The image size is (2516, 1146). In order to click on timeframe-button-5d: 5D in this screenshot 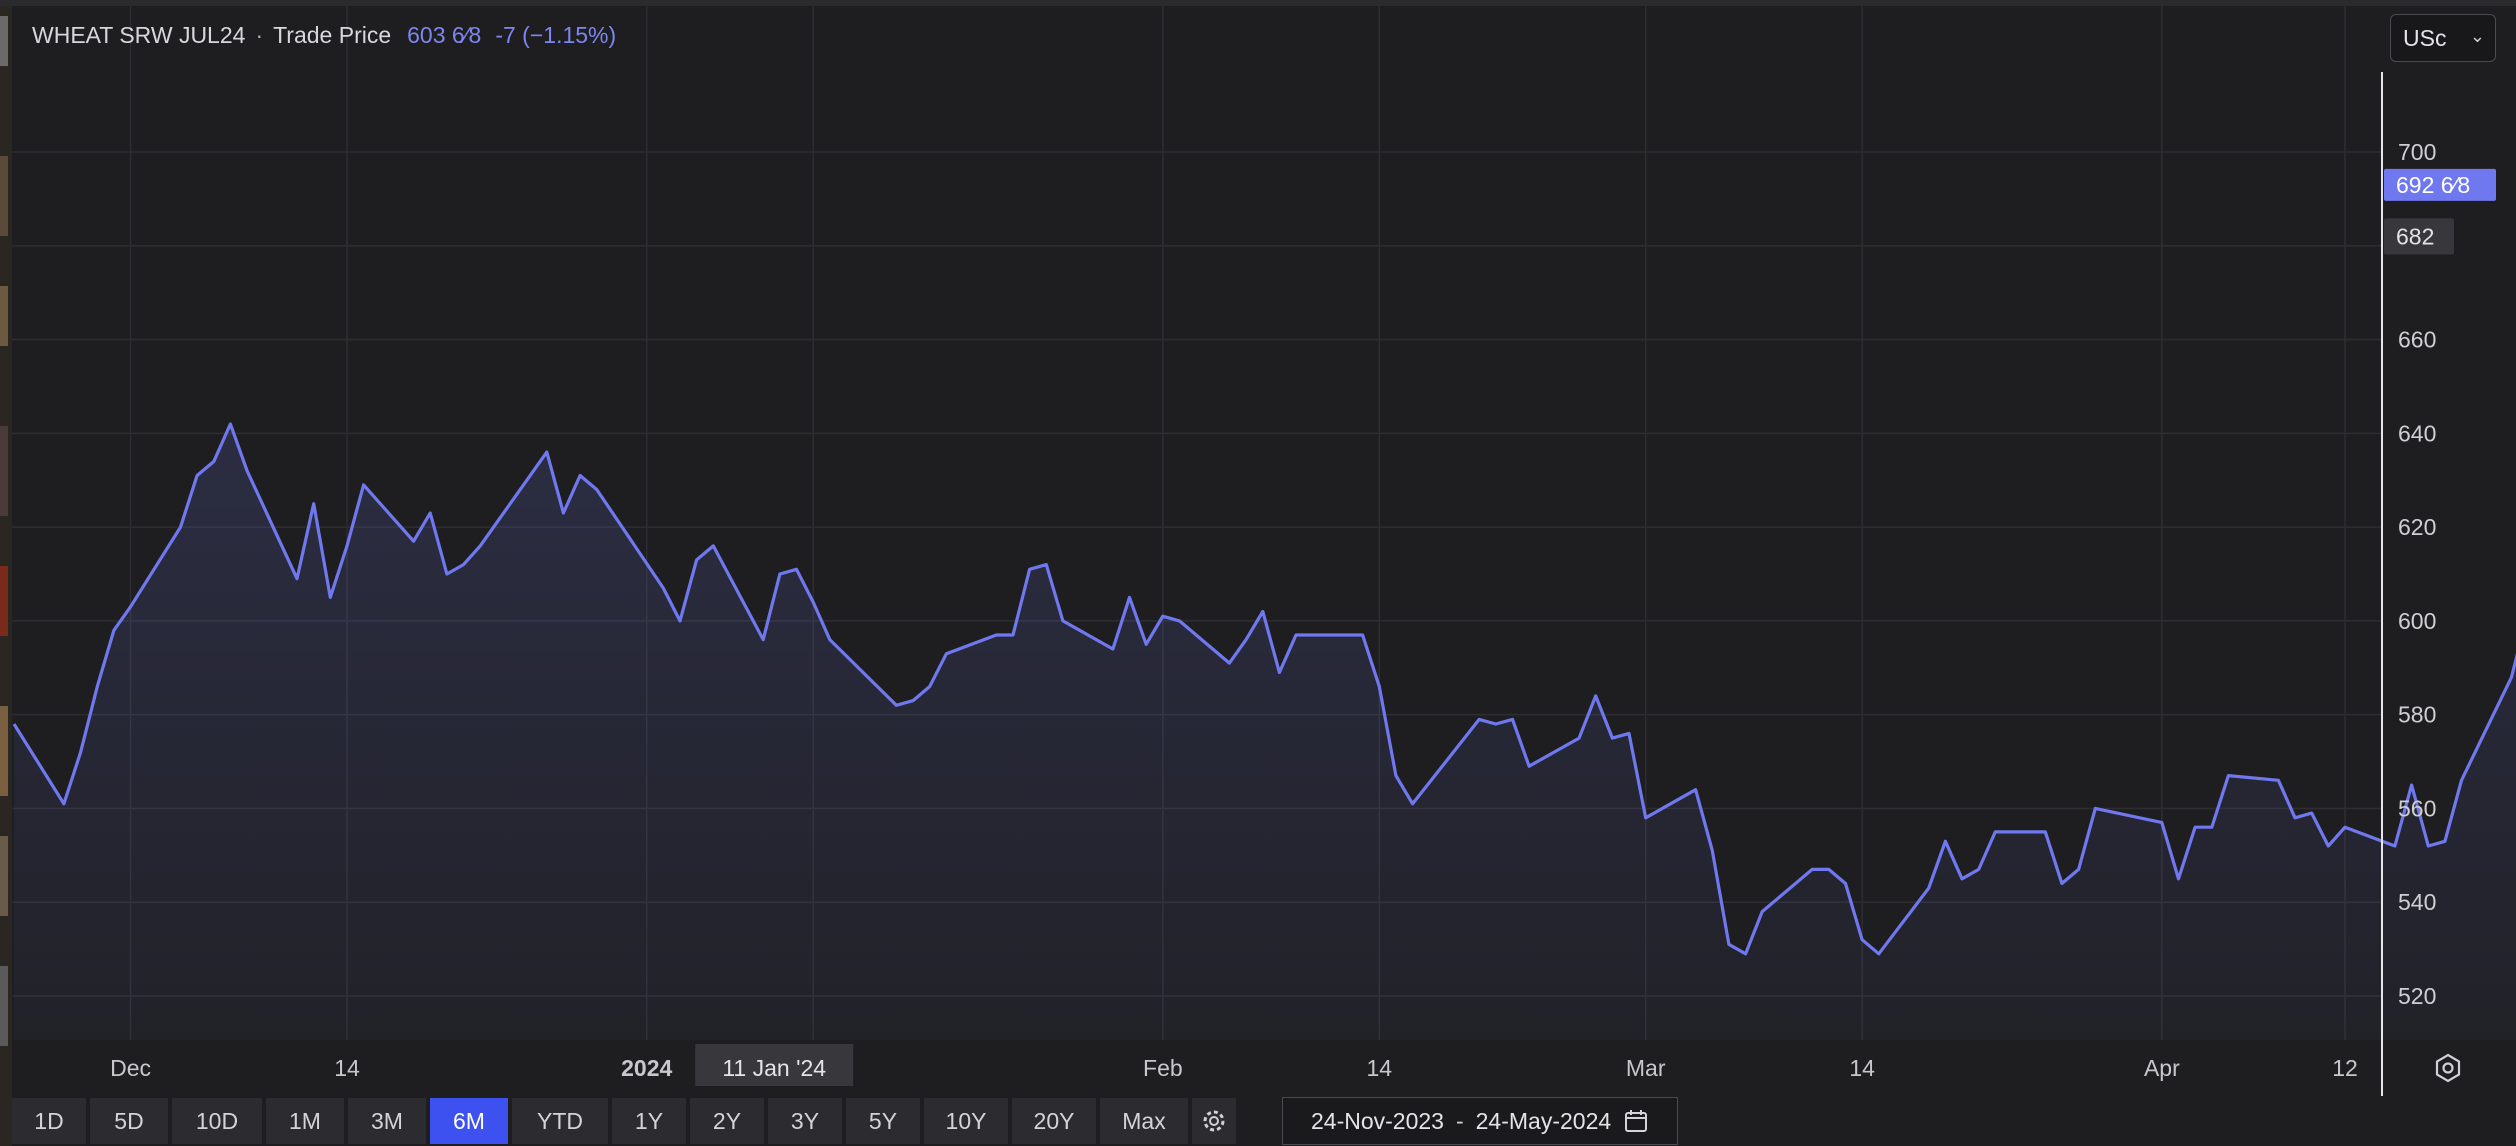, I will do `click(129, 1121)`.